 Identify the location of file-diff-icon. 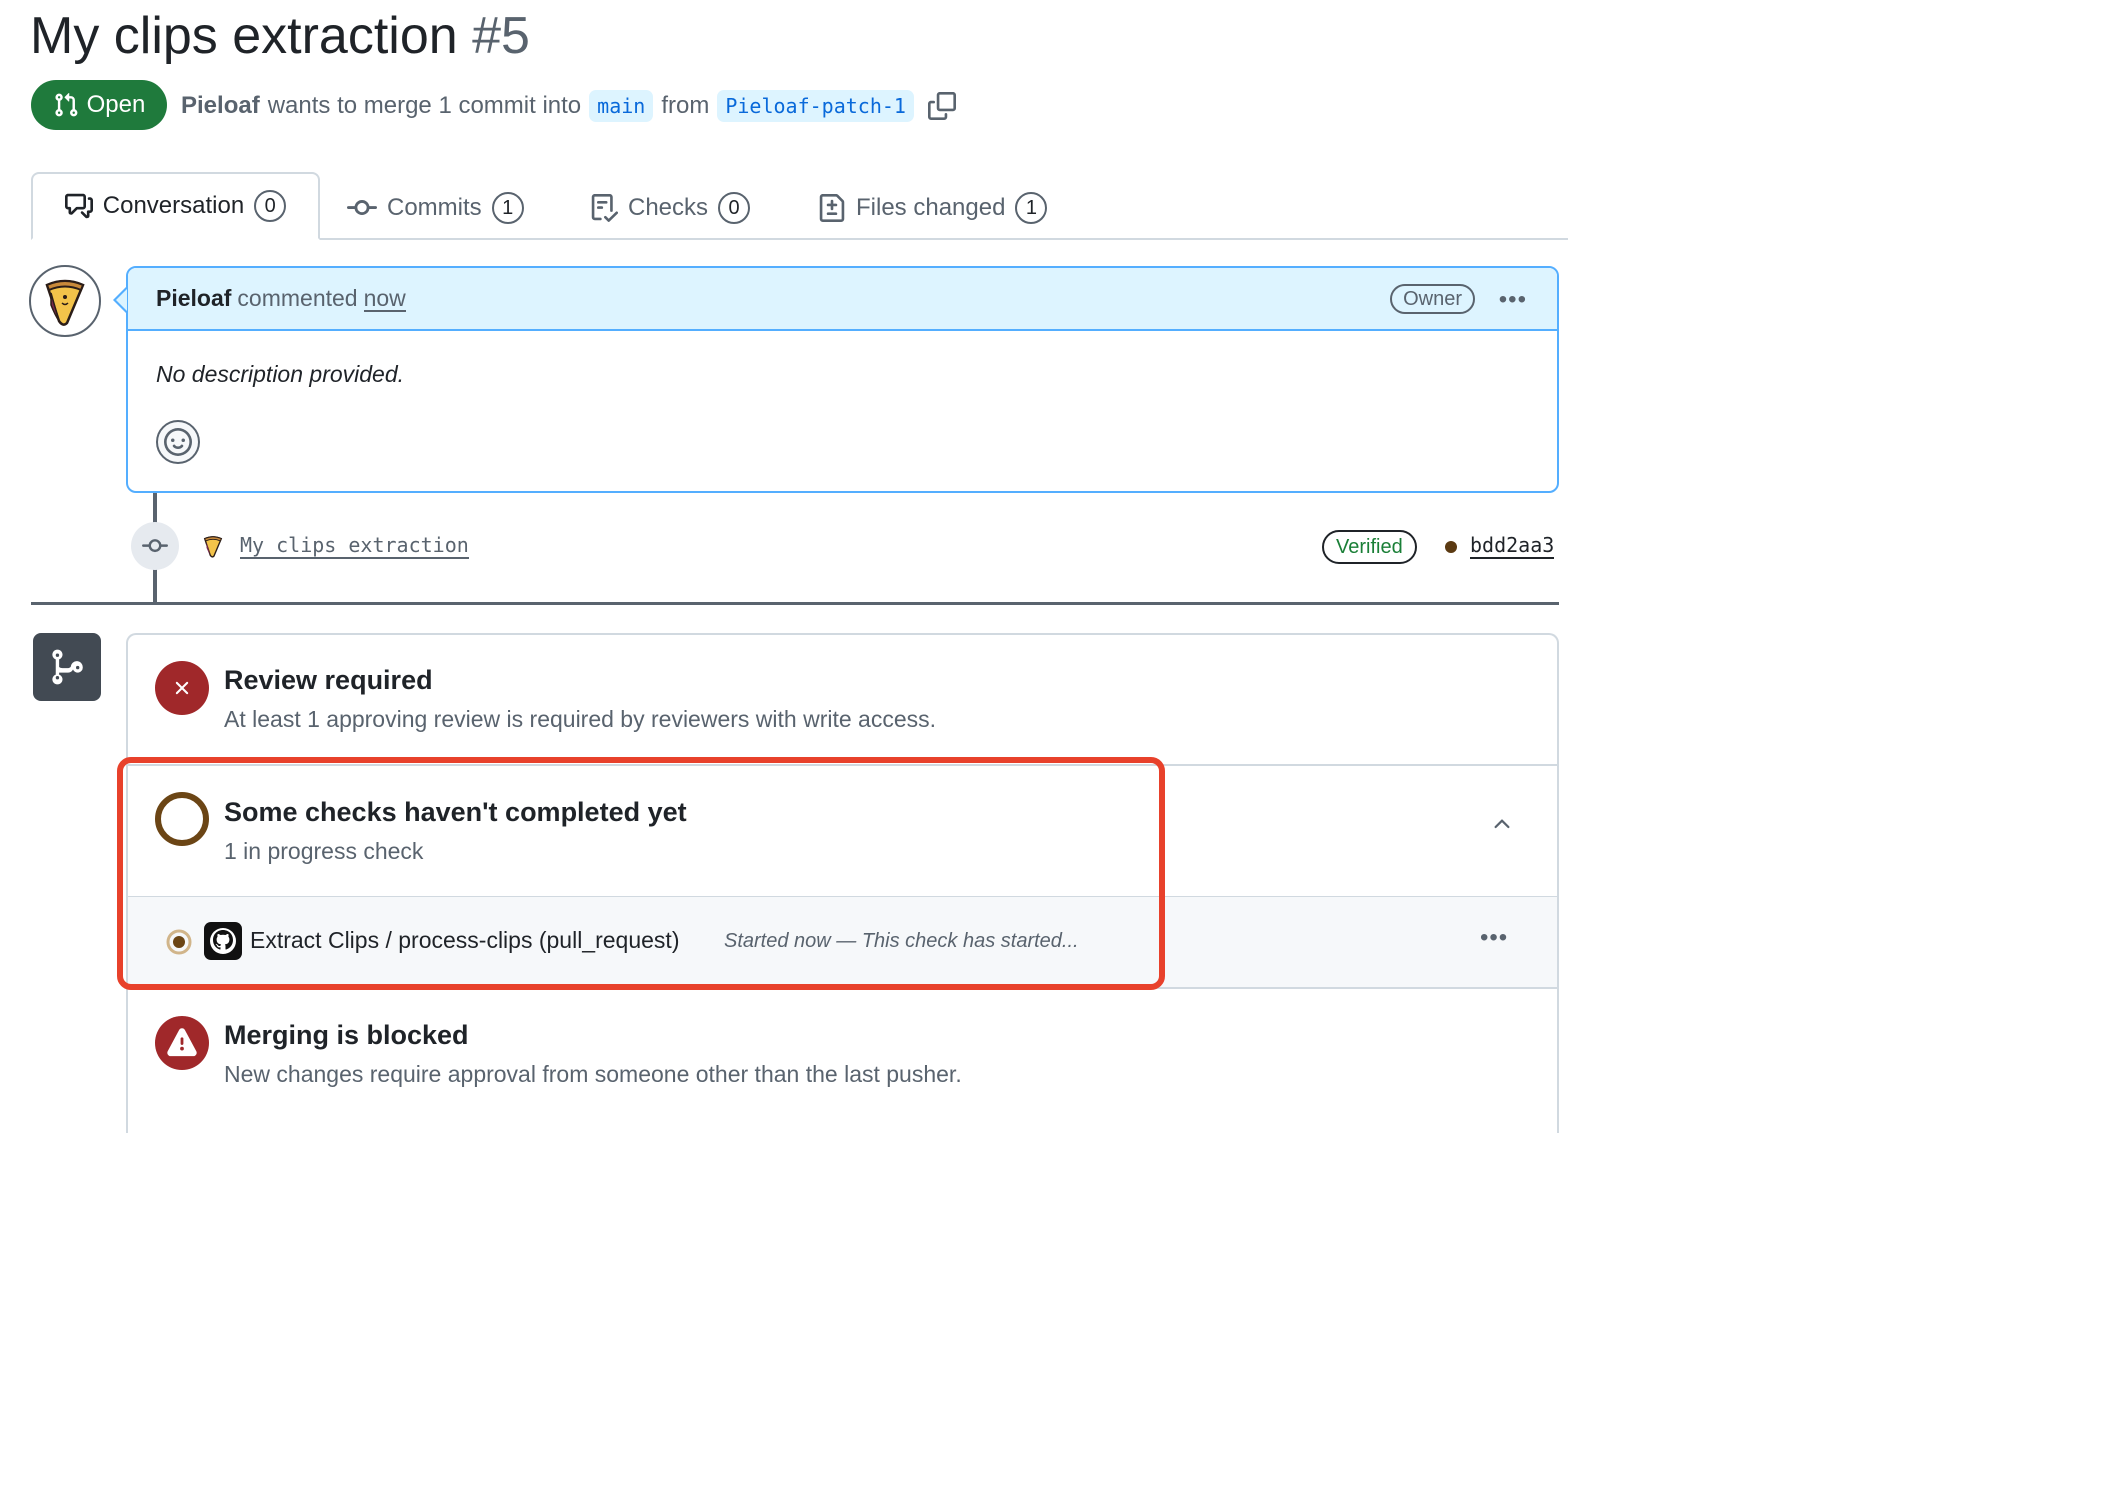
(832, 208).